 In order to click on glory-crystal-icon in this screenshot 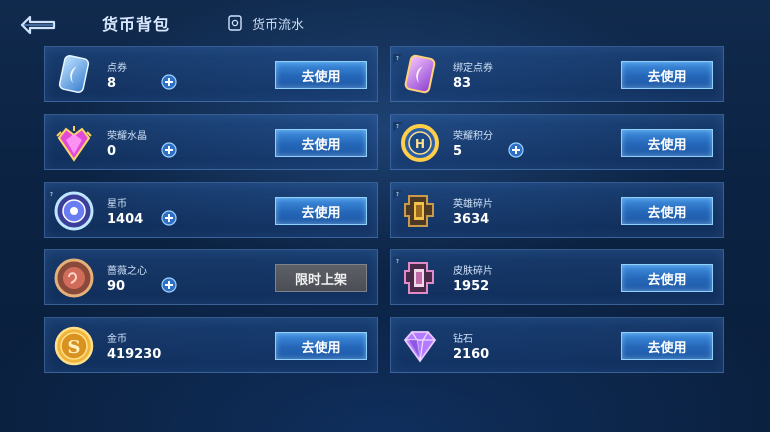, I will do `click(74, 143)`.